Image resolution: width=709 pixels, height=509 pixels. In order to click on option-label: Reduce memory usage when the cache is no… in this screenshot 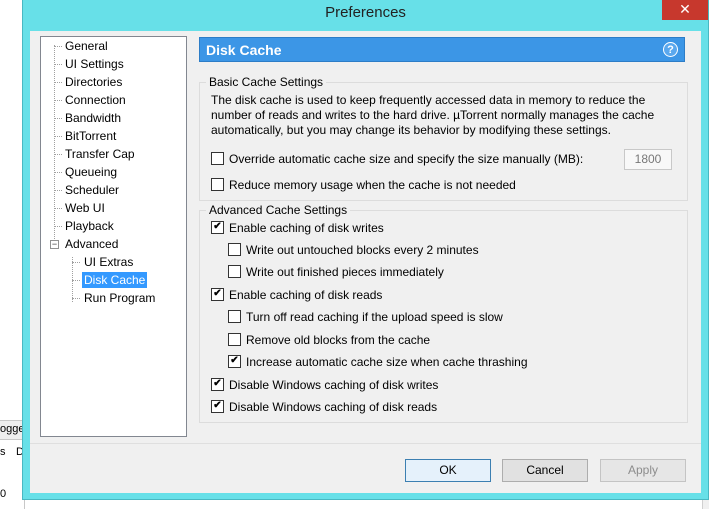, I will do `click(372, 185)`.